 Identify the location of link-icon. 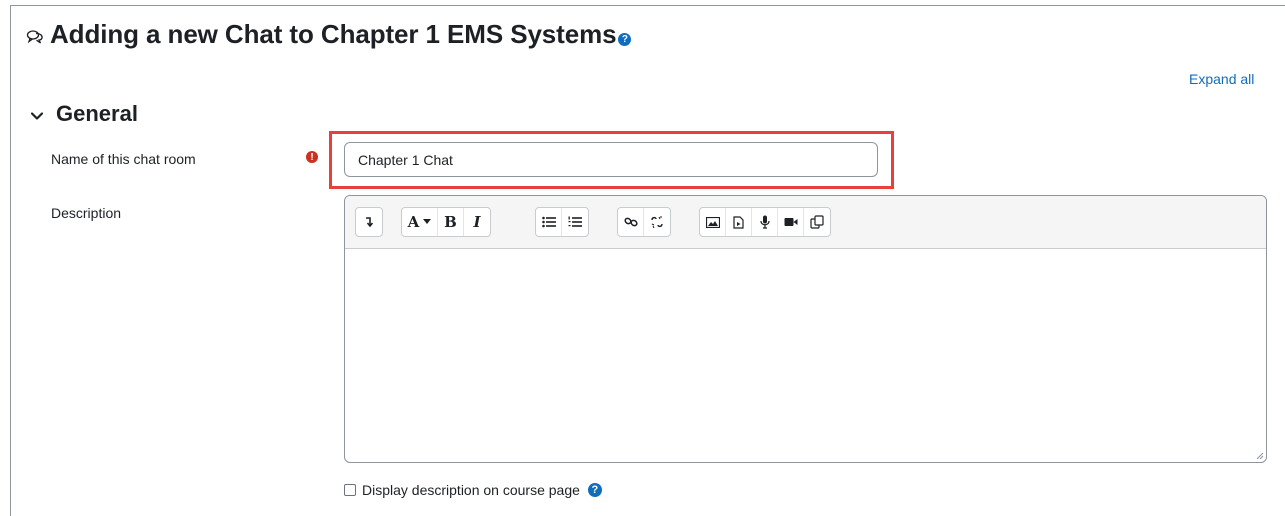
(631, 222).